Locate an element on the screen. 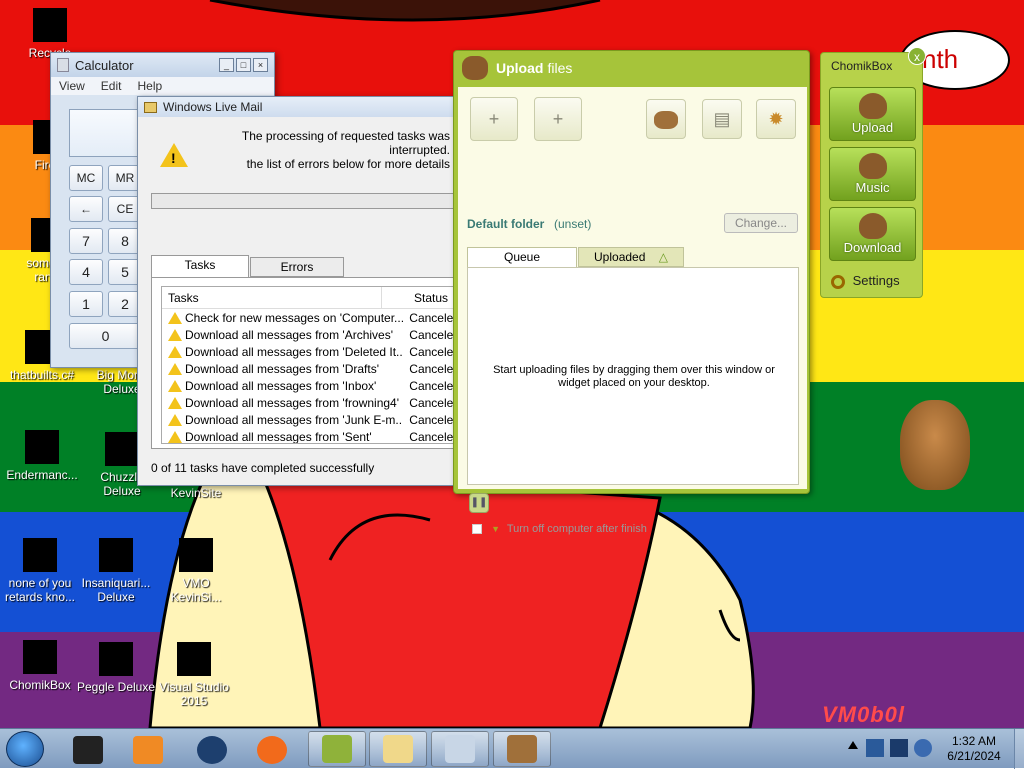 This screenshot has height=769, width=1024. tasks-list-header: Tasks Status is located at coordinates (311, 298).